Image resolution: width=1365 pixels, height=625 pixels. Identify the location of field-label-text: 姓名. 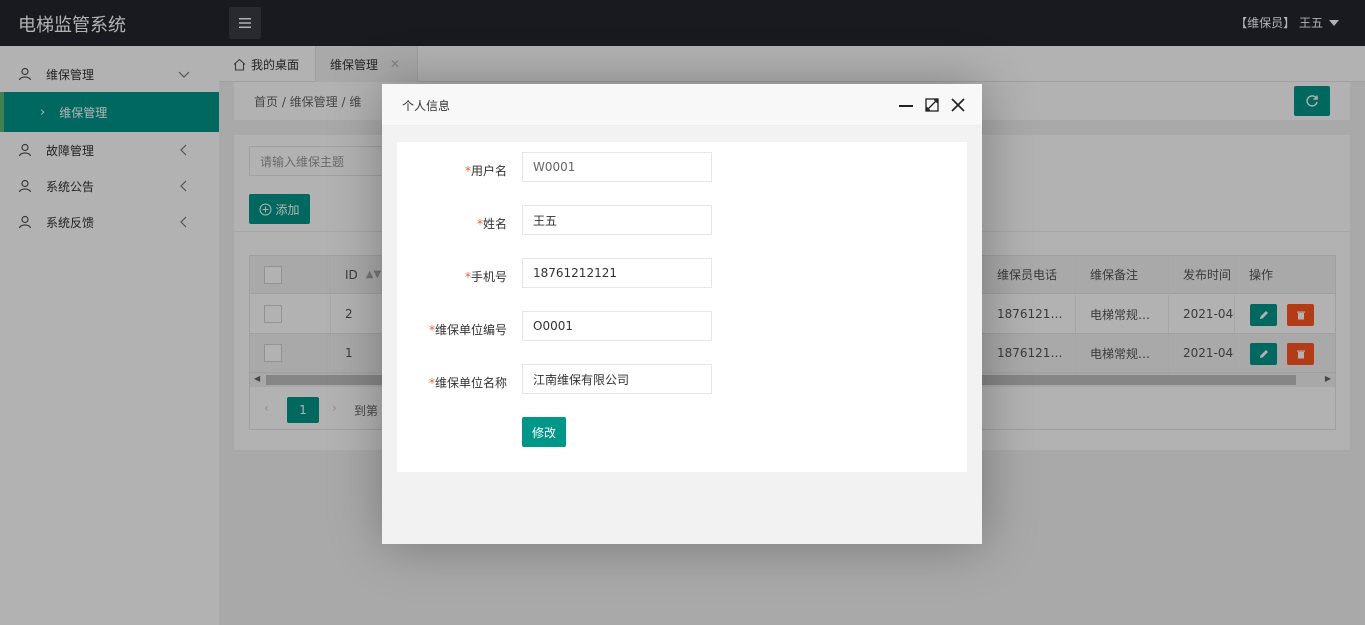
(494, 224).